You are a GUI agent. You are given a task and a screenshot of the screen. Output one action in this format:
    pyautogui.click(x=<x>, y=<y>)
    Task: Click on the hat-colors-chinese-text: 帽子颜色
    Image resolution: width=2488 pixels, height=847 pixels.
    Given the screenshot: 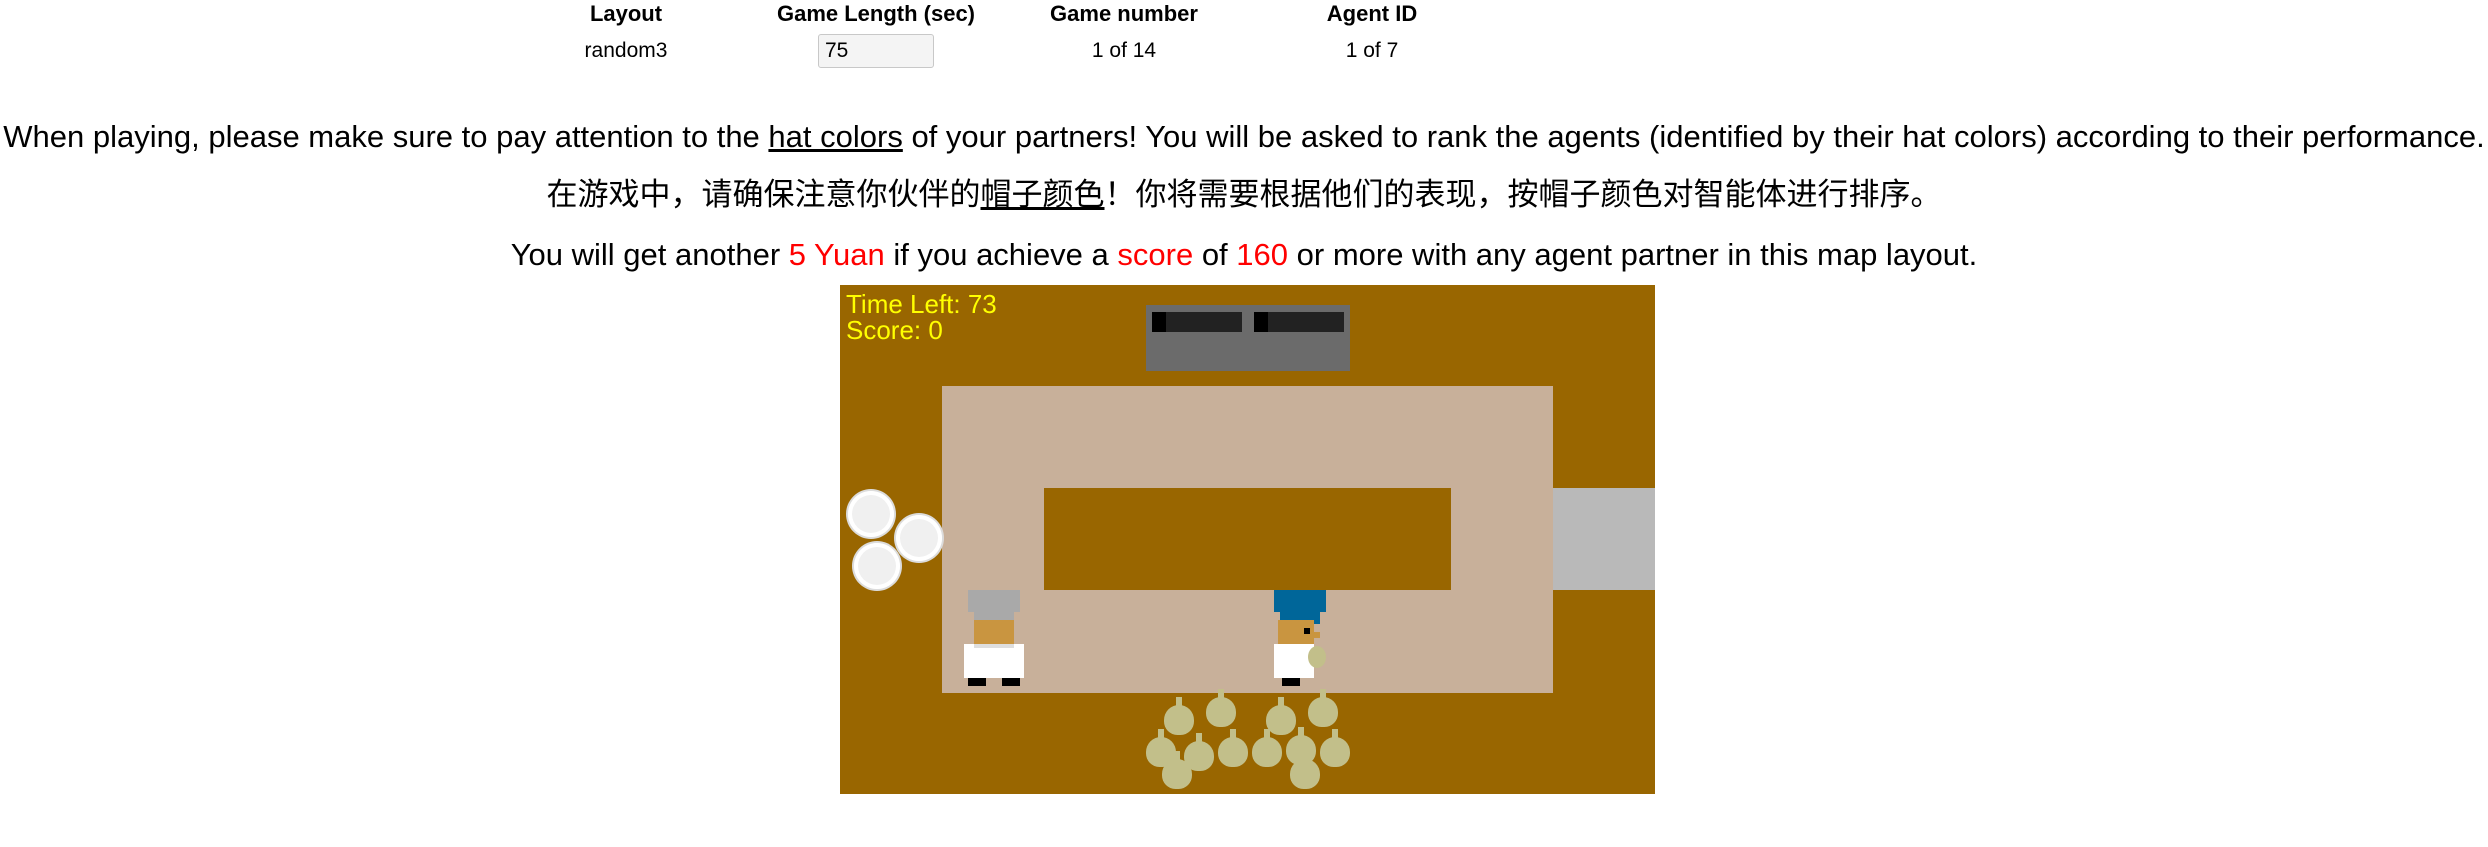 What is the action you would take?
    pyautogui.click(x=1042, y=194)
    